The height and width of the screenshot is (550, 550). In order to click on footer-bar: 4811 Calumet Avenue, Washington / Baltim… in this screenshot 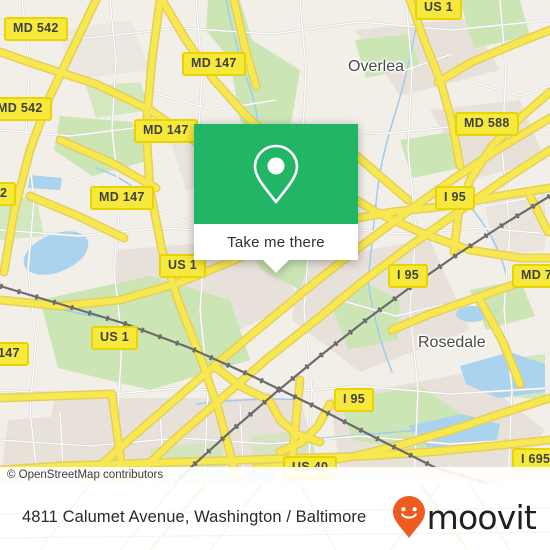, I will do `click(275, 517)`.